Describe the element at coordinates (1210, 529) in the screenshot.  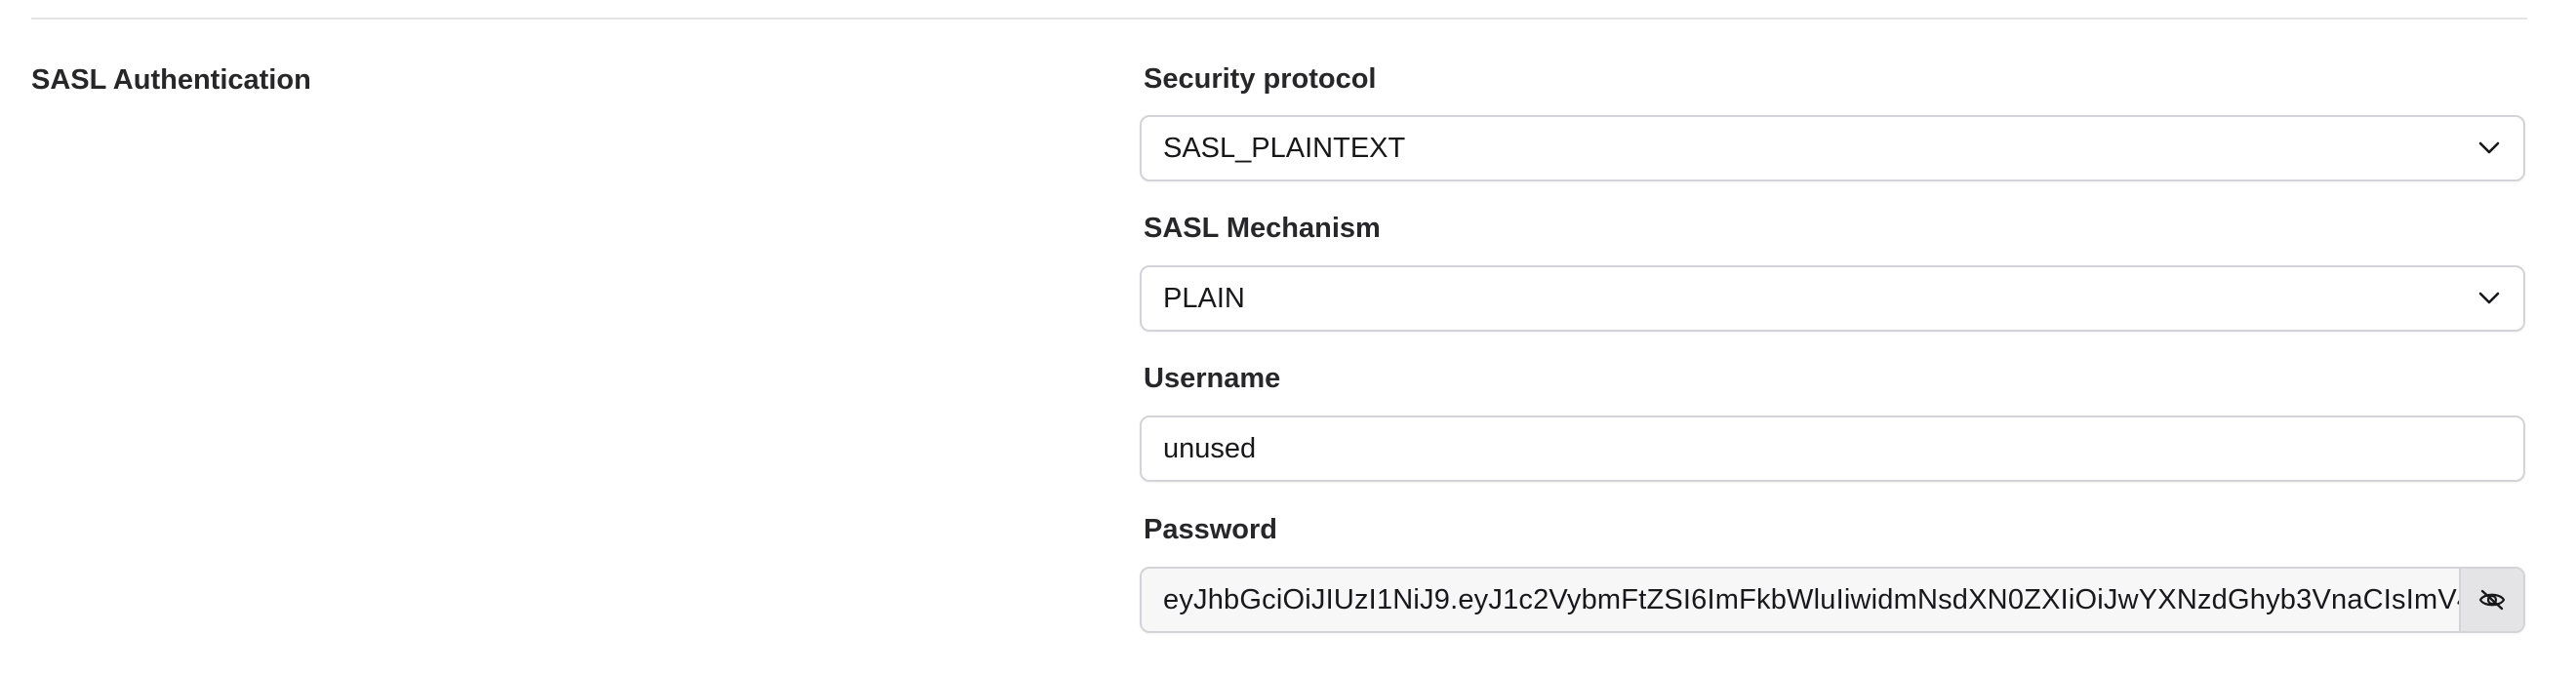
I see `password-label: Password` at that location.